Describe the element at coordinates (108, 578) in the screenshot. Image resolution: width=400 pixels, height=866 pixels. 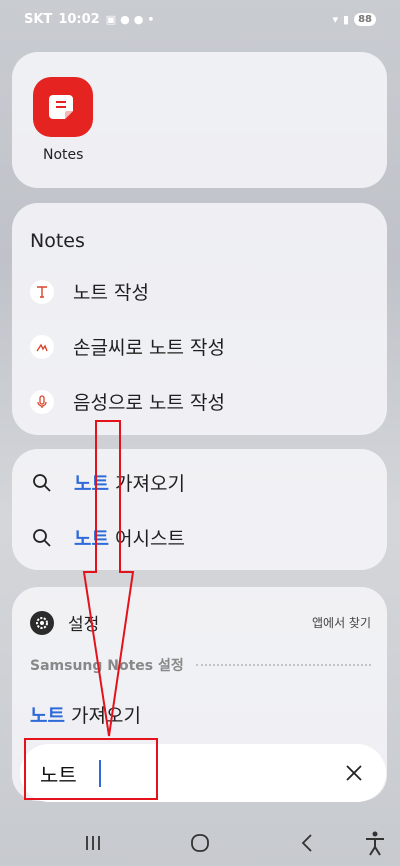
I see `annotation-arrow` at that location.